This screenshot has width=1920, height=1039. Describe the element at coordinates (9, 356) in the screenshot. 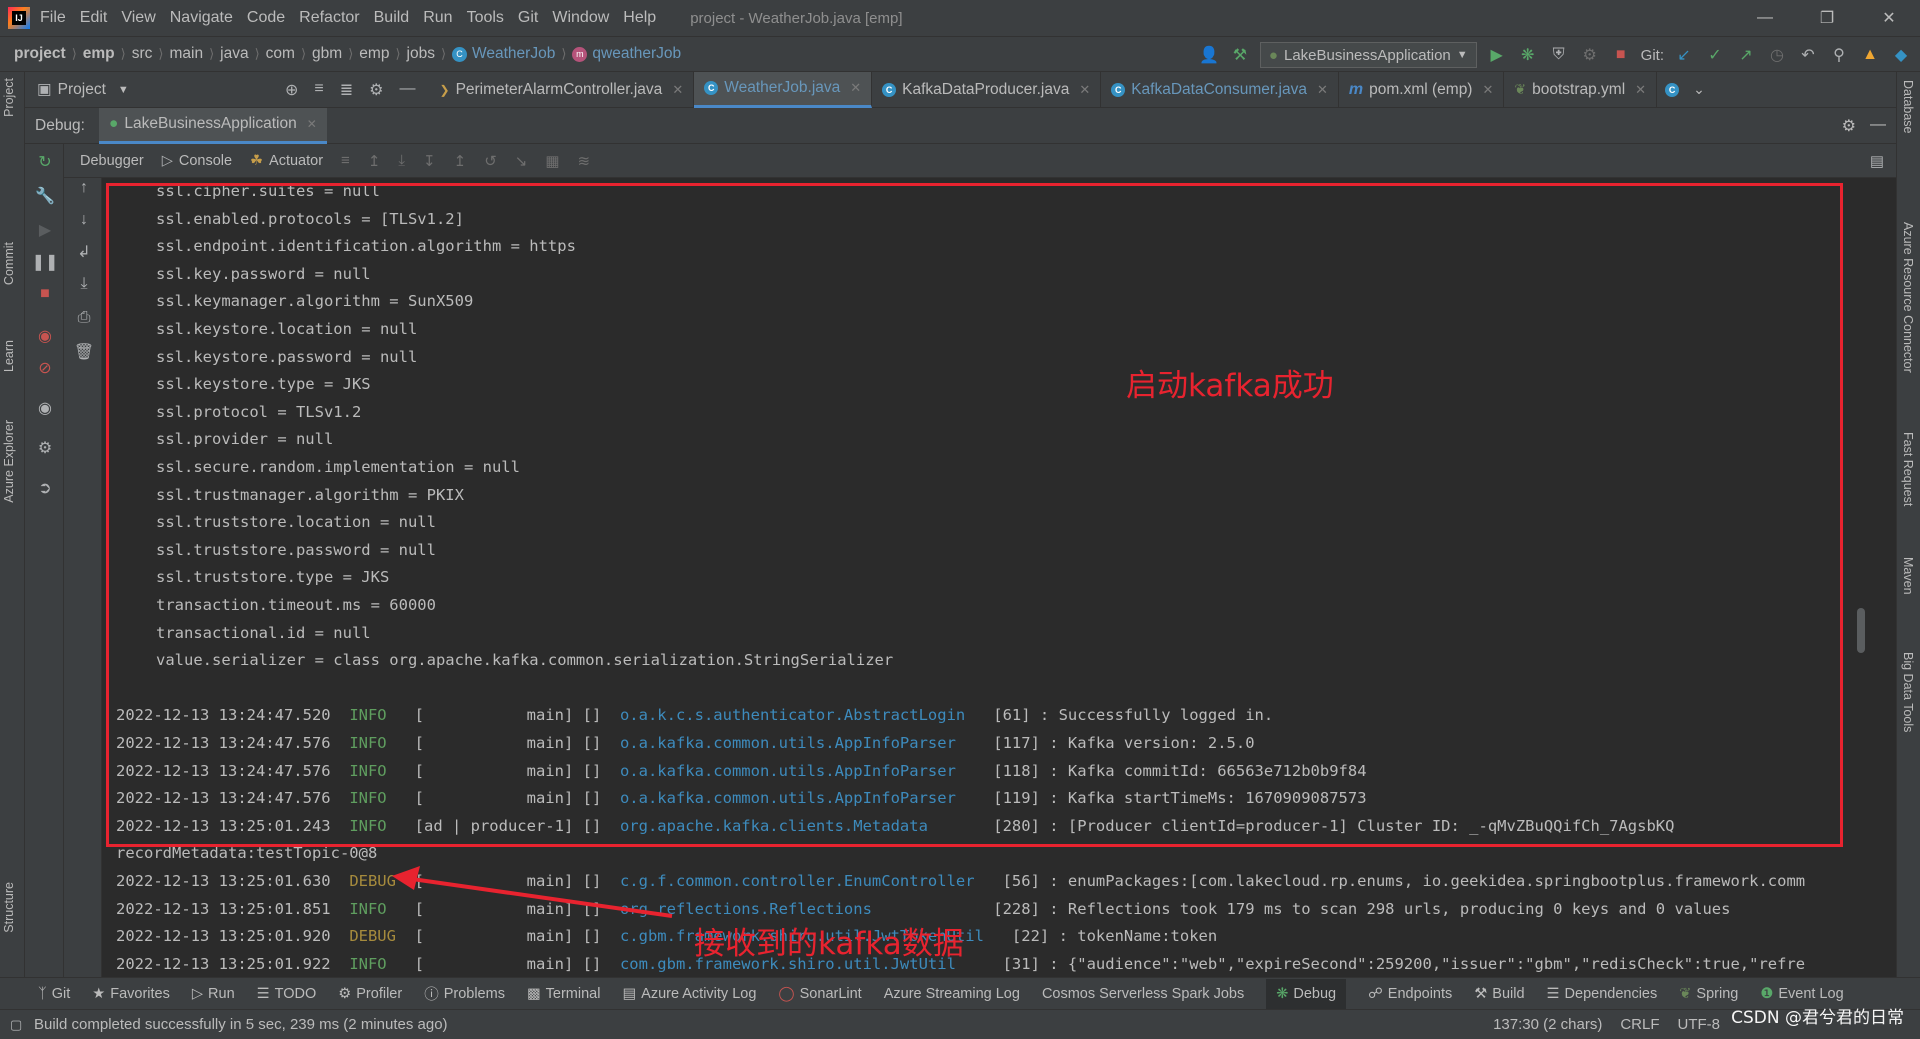

I see `tool-tab-learn: Learn` at that location.